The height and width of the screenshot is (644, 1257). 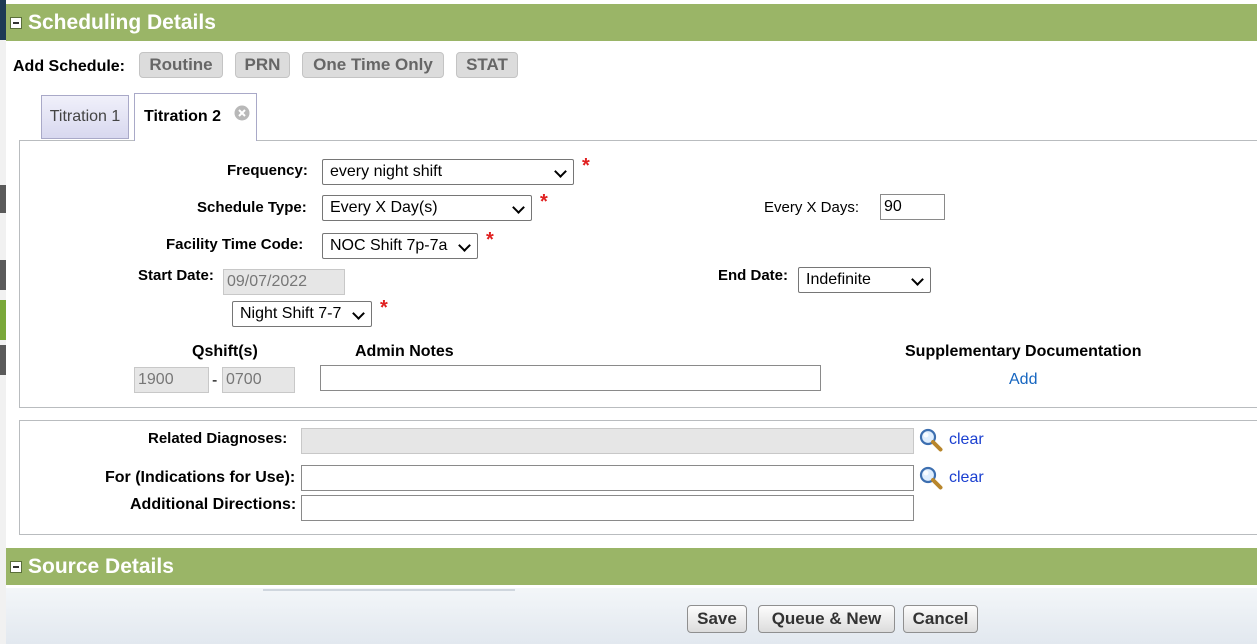 I want to click on frequency-value: every night shift, so click(x=386, y=171).